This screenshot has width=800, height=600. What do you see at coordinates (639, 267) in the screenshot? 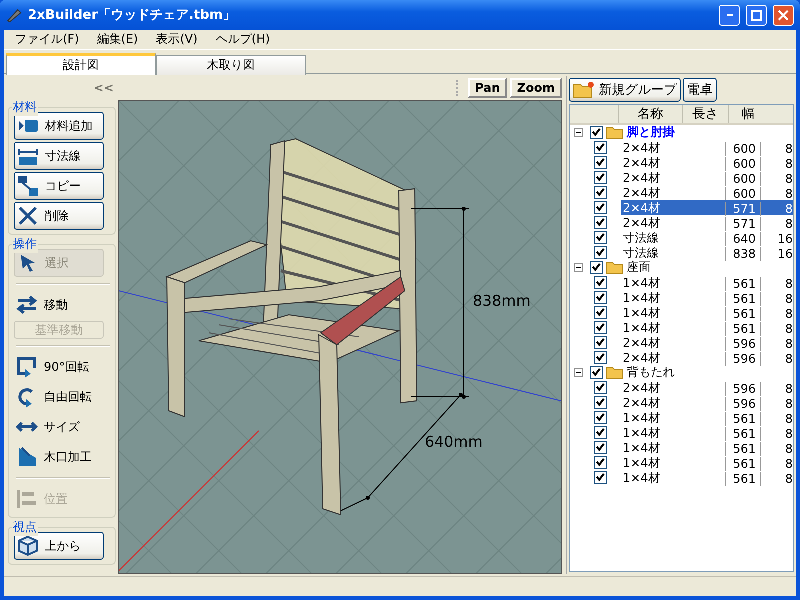
I see `group-name: 座面` at bounding box center [639, 267].